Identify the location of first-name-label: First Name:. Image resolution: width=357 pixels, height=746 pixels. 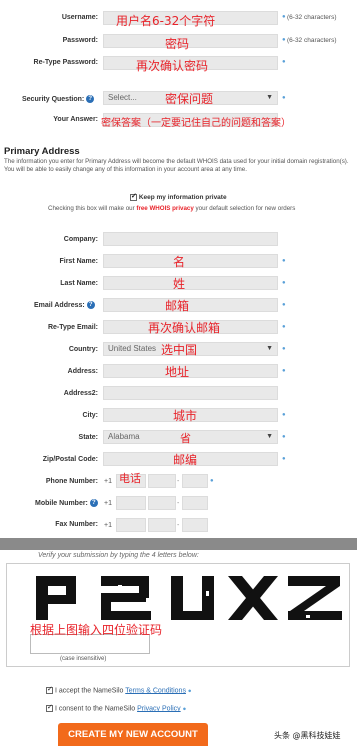
(78, 261).